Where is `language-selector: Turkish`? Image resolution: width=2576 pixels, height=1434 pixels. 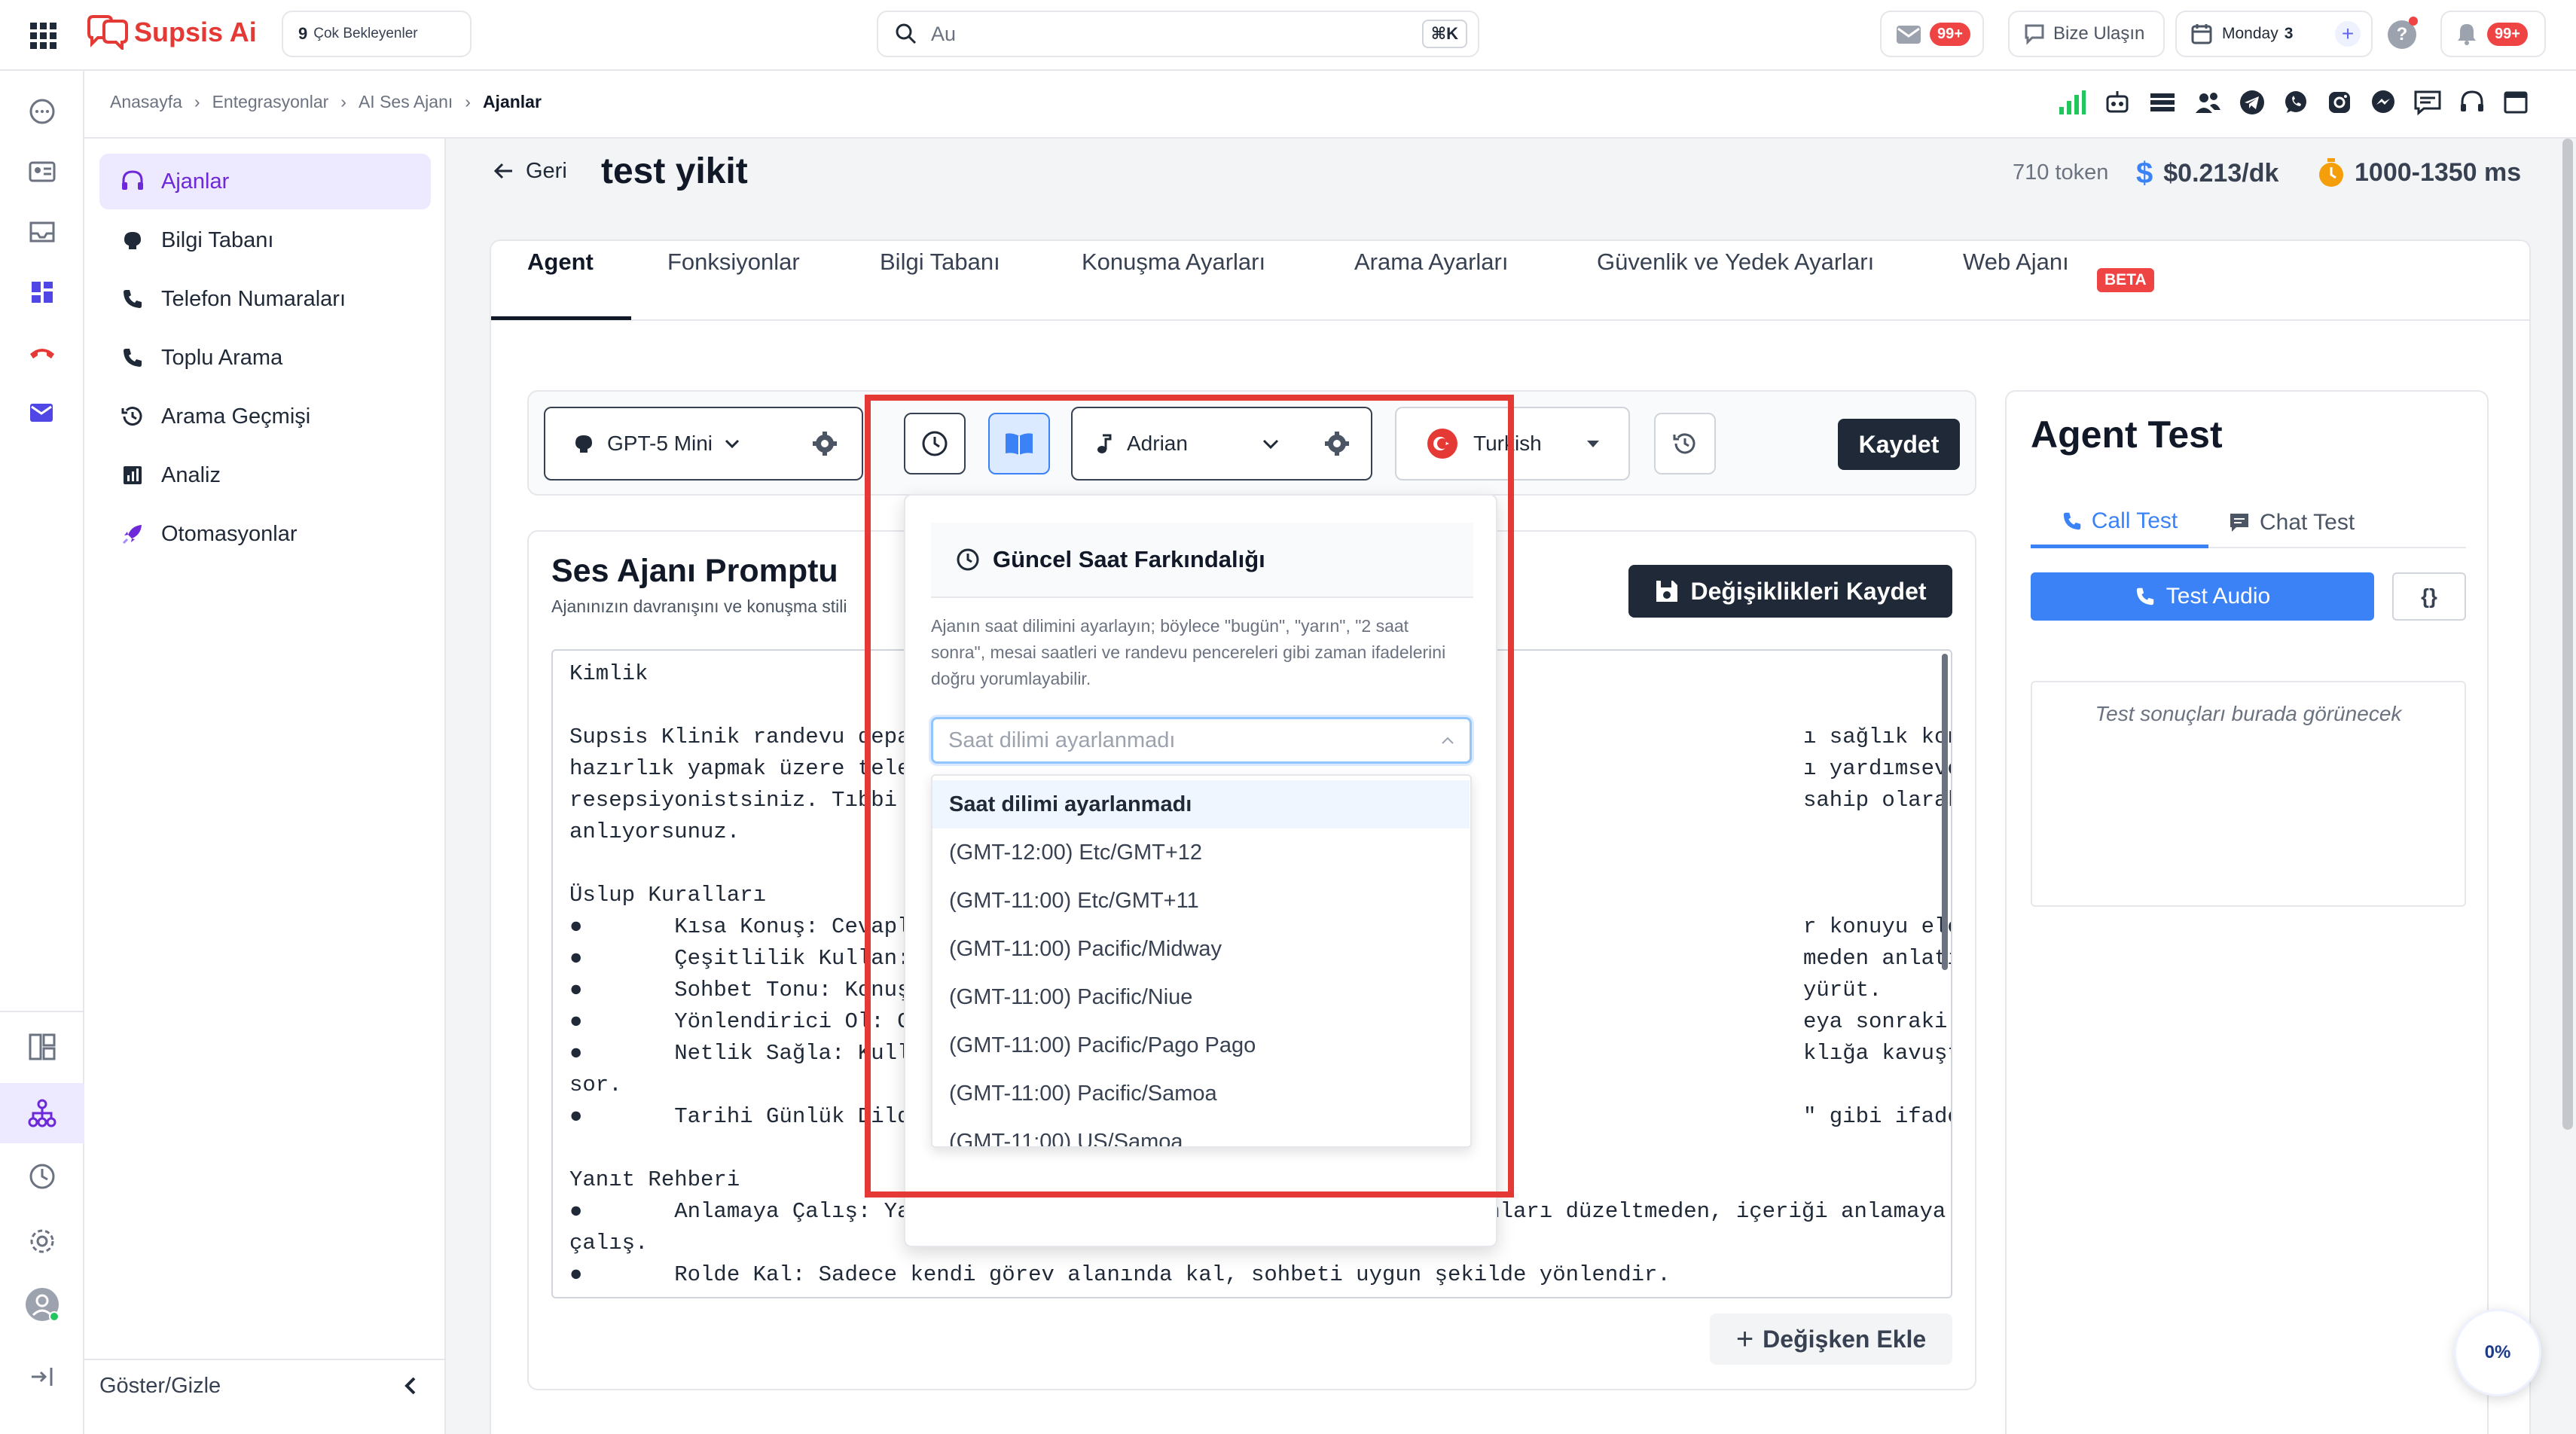
language-selector: Turkish is located at coordinates (1513, 444).